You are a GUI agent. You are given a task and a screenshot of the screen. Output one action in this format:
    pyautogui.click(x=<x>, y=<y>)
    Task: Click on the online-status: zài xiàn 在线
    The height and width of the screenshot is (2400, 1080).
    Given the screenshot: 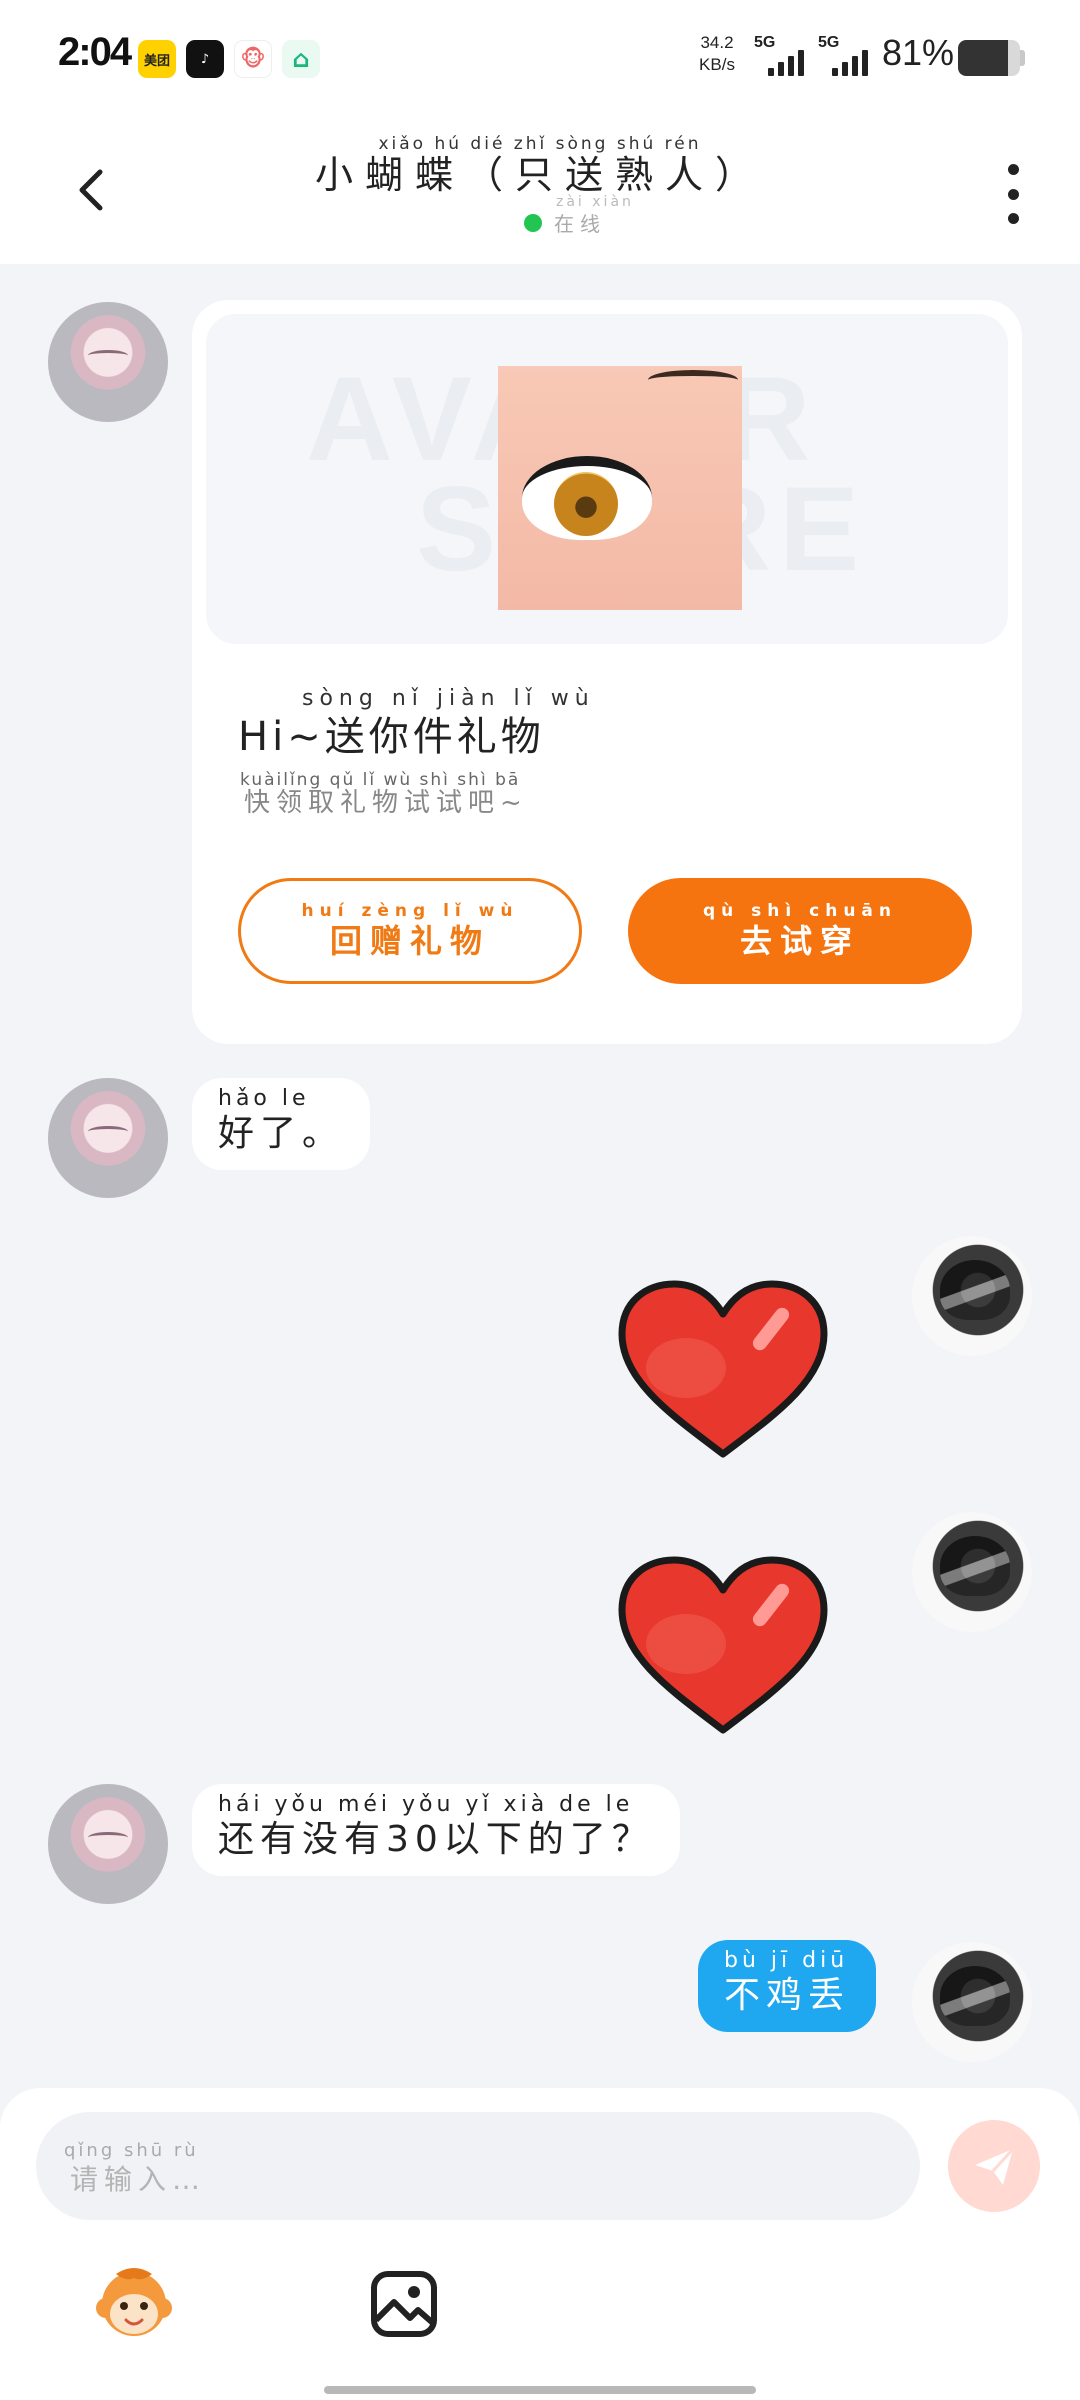 What is the action you would take?
    pyautogui.click(x=577, y=215)
    